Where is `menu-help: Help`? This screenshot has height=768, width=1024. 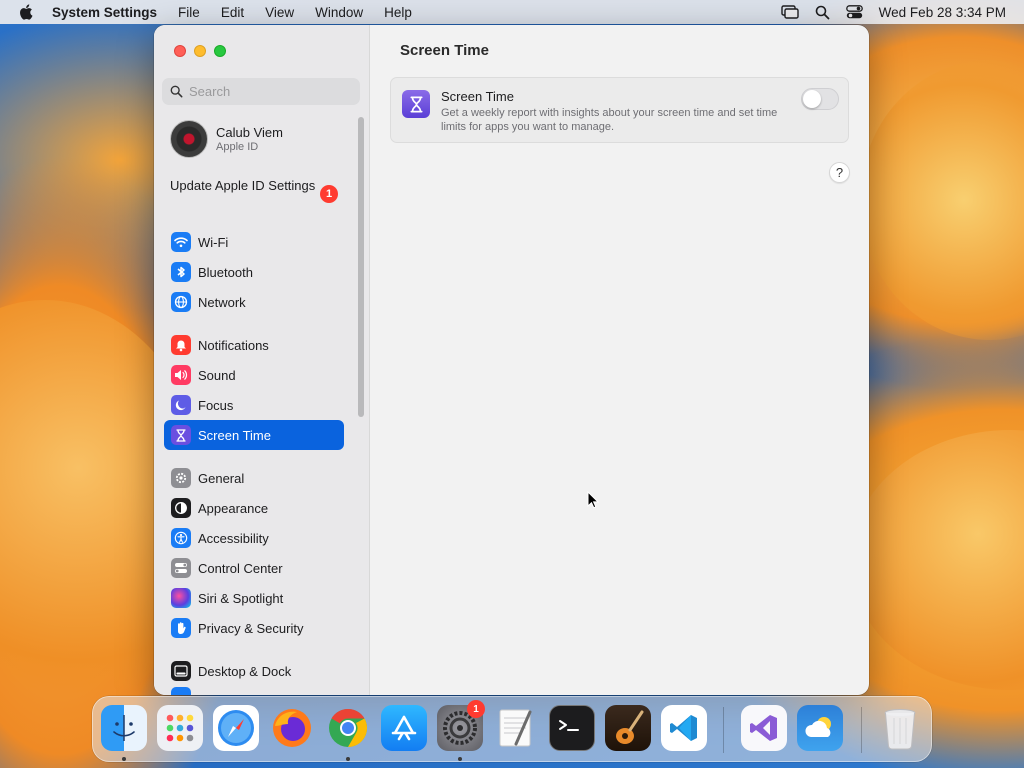
menu-help: Help is located at coordinates (398, 12).